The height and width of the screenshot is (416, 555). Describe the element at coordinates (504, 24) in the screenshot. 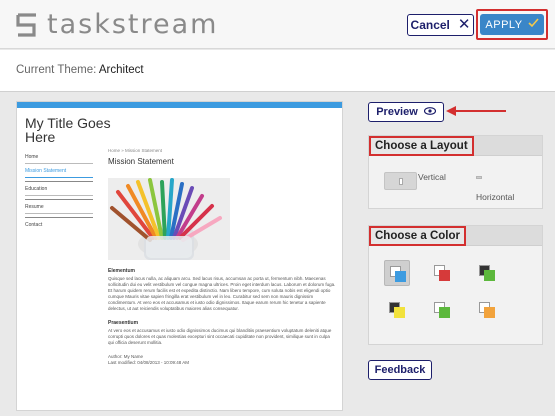

I see `apply-label: APPLY` at that location.